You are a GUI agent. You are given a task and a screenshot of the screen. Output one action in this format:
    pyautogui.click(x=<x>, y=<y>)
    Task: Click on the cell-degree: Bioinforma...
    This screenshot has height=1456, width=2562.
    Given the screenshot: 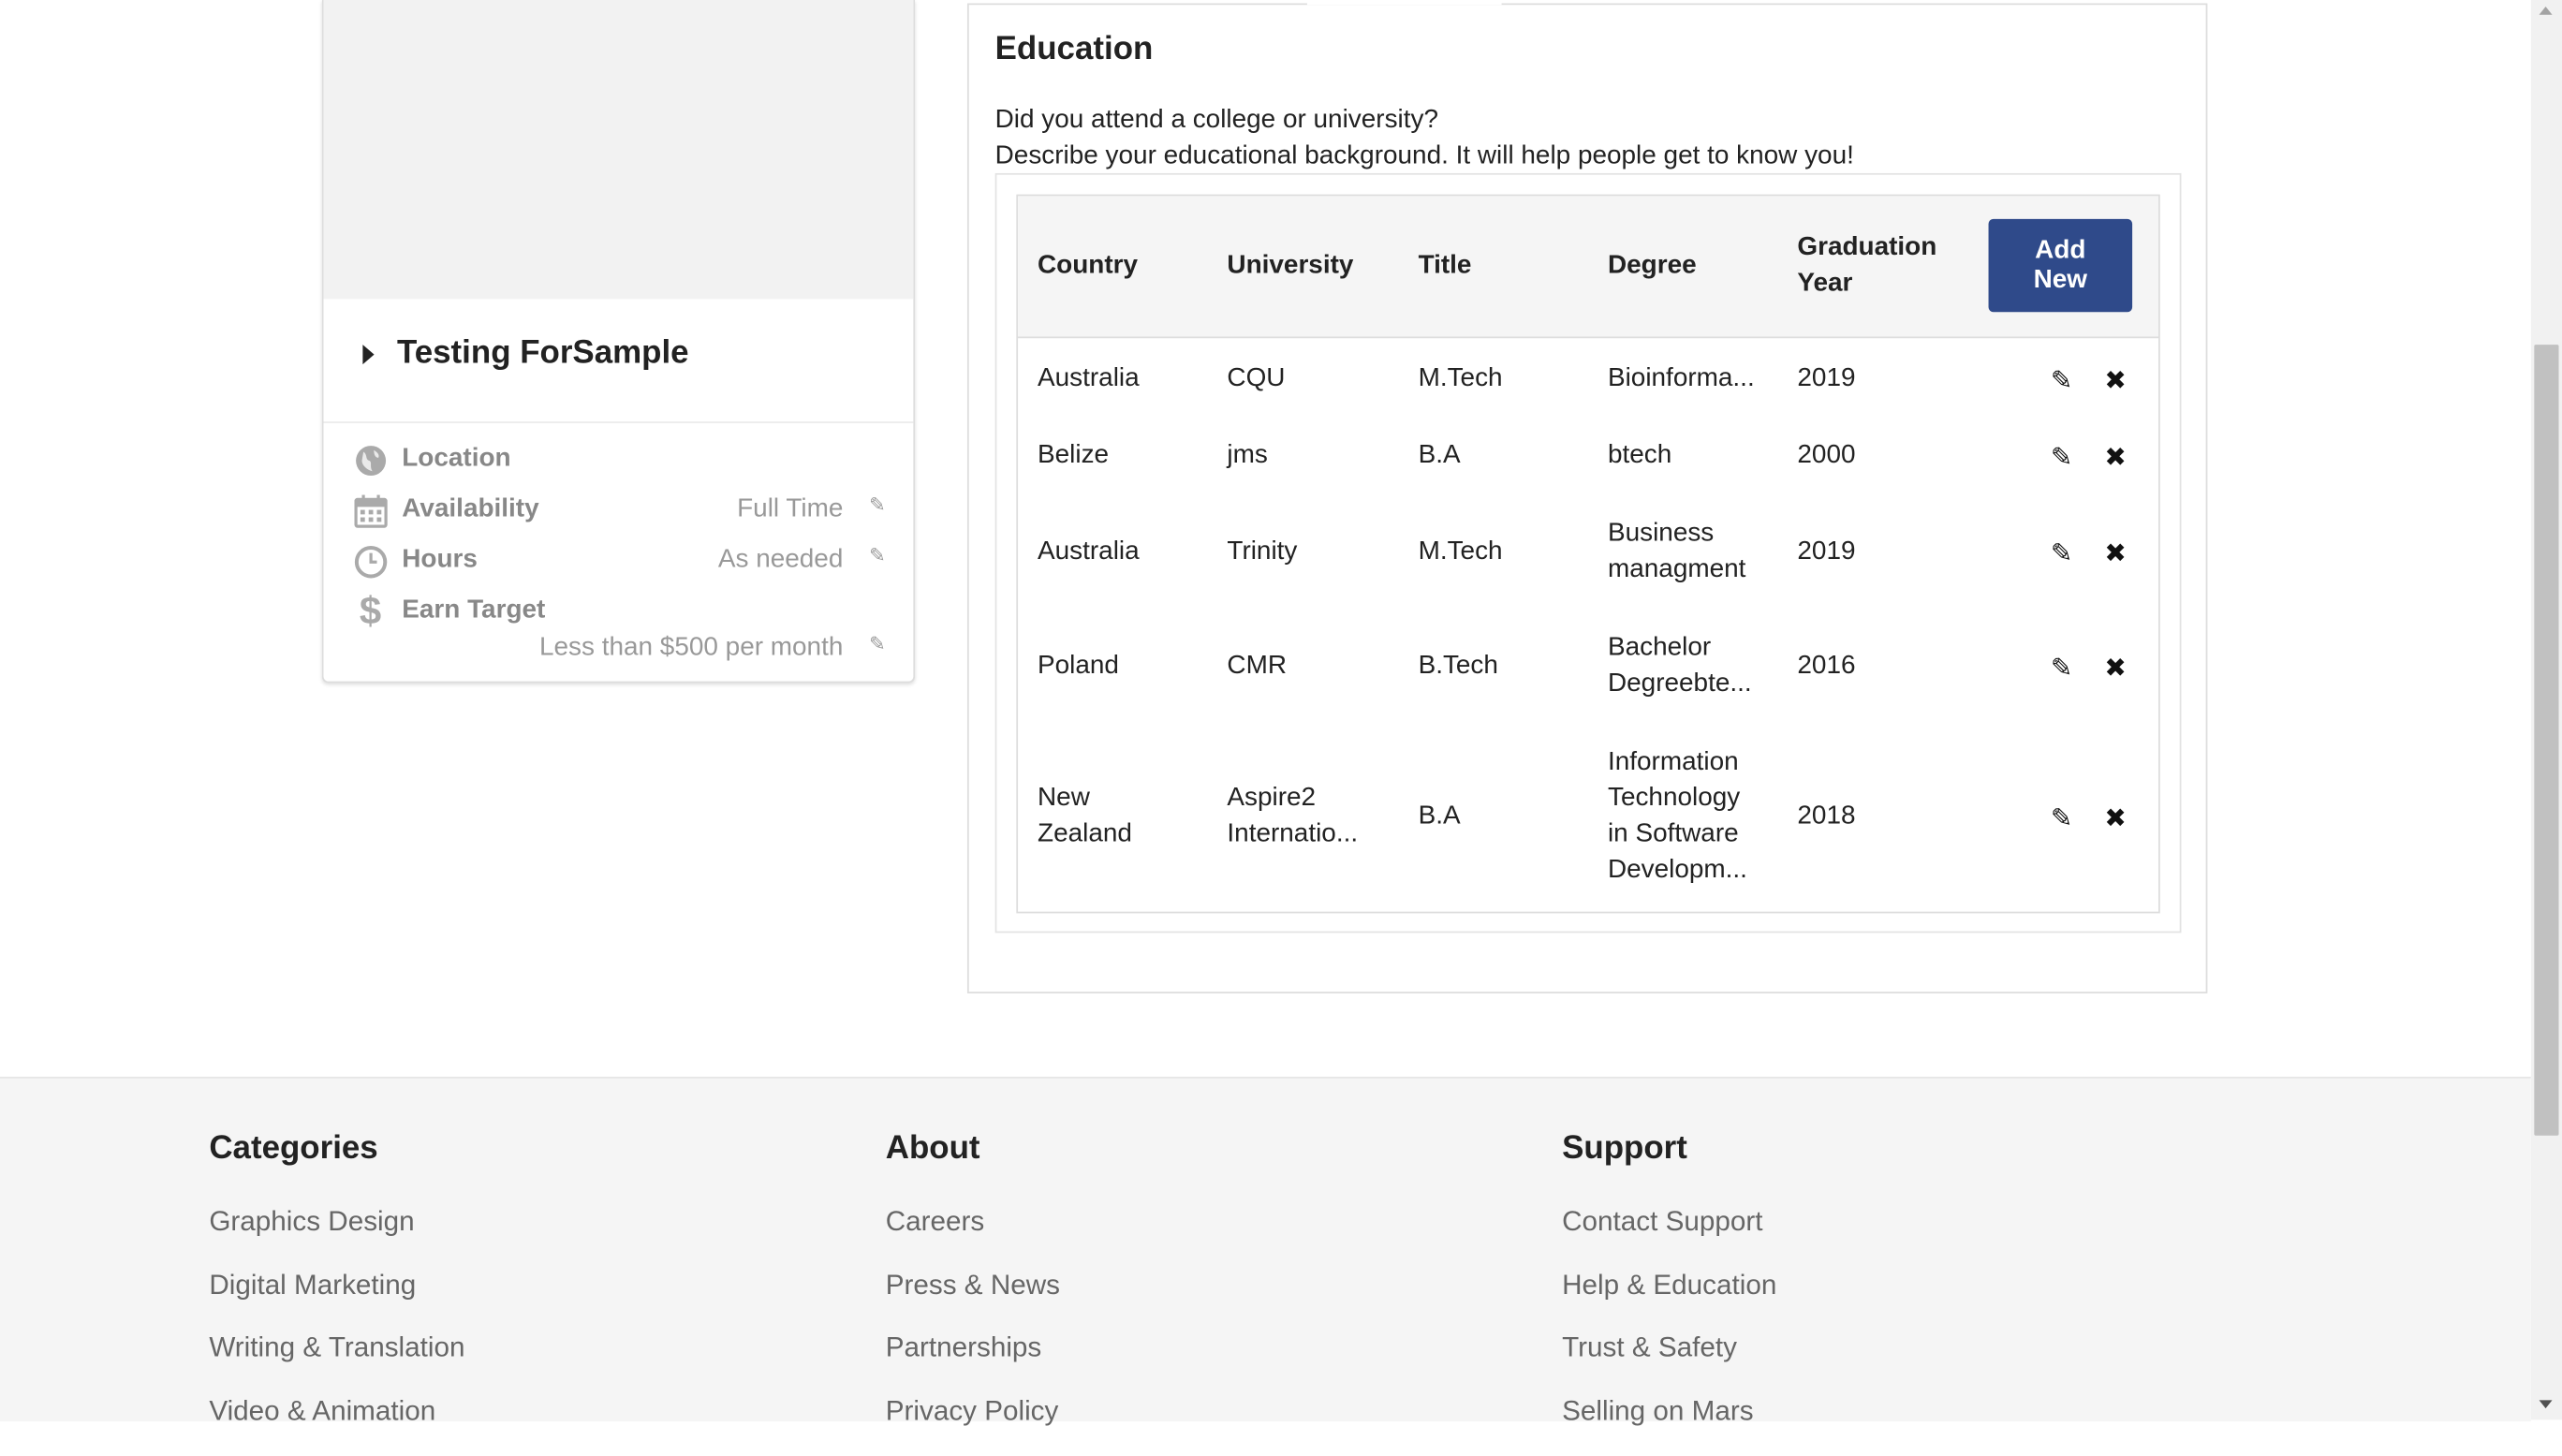 What is the action you would take?
    pyautogui.click(x=1681, y=378)
    